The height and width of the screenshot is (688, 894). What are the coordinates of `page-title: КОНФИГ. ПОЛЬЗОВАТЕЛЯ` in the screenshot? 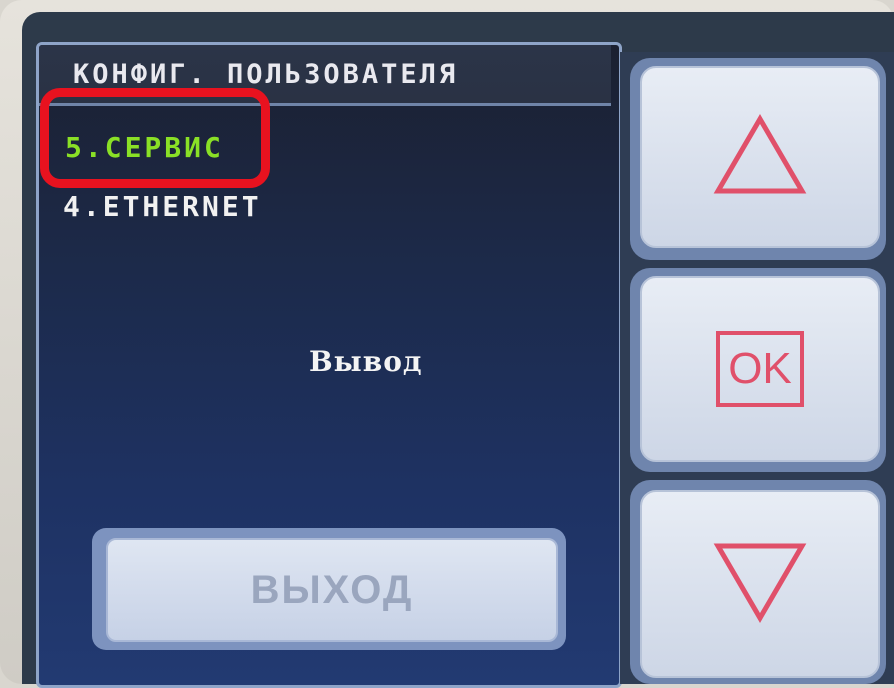 It's located at (266, 74).